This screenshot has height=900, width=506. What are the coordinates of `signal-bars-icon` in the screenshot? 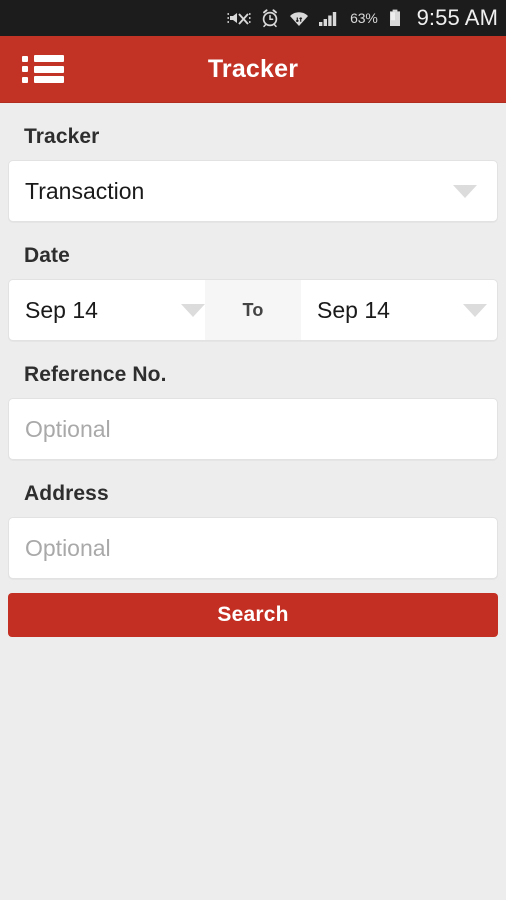 It's located at (328, 19).